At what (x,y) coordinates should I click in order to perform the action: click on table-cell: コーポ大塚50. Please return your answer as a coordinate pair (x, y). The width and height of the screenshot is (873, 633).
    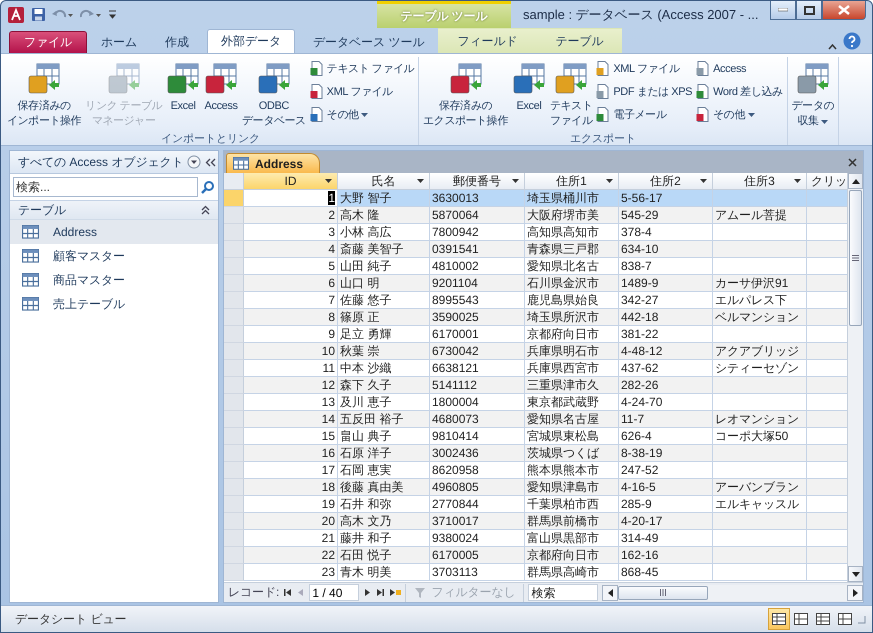
    Looking at the image, I should click on (760, 436).